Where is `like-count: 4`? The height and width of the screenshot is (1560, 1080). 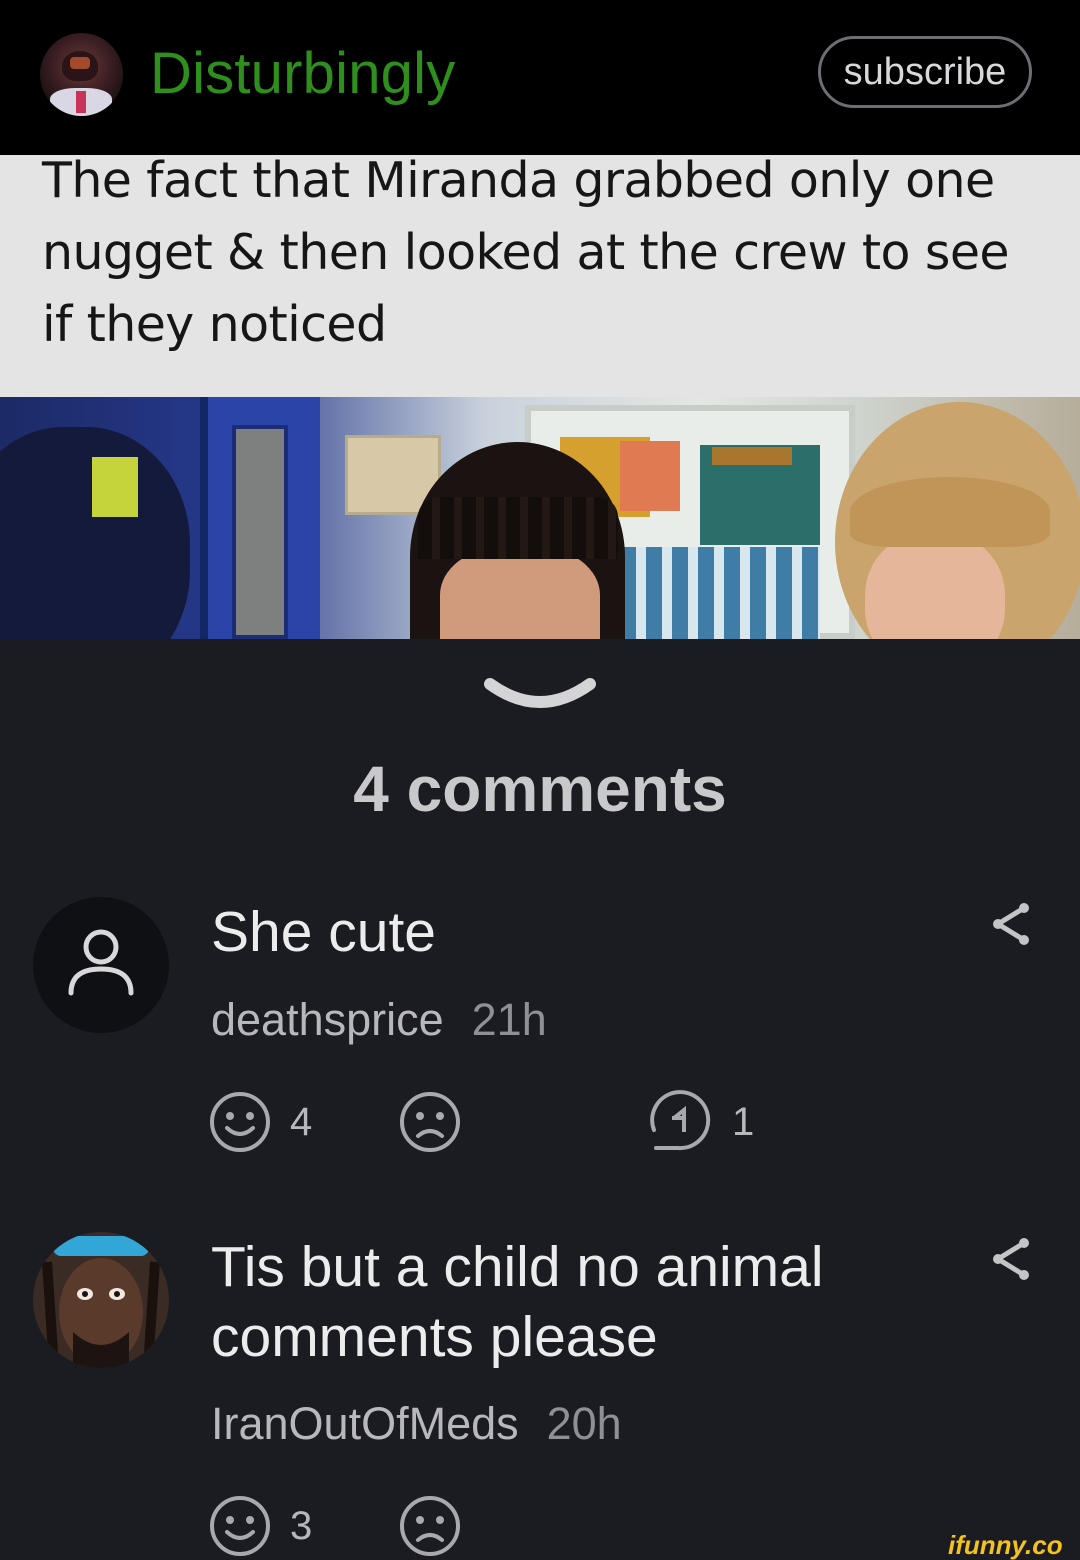
like-count: 4 is located at coordinates (301, 1122).